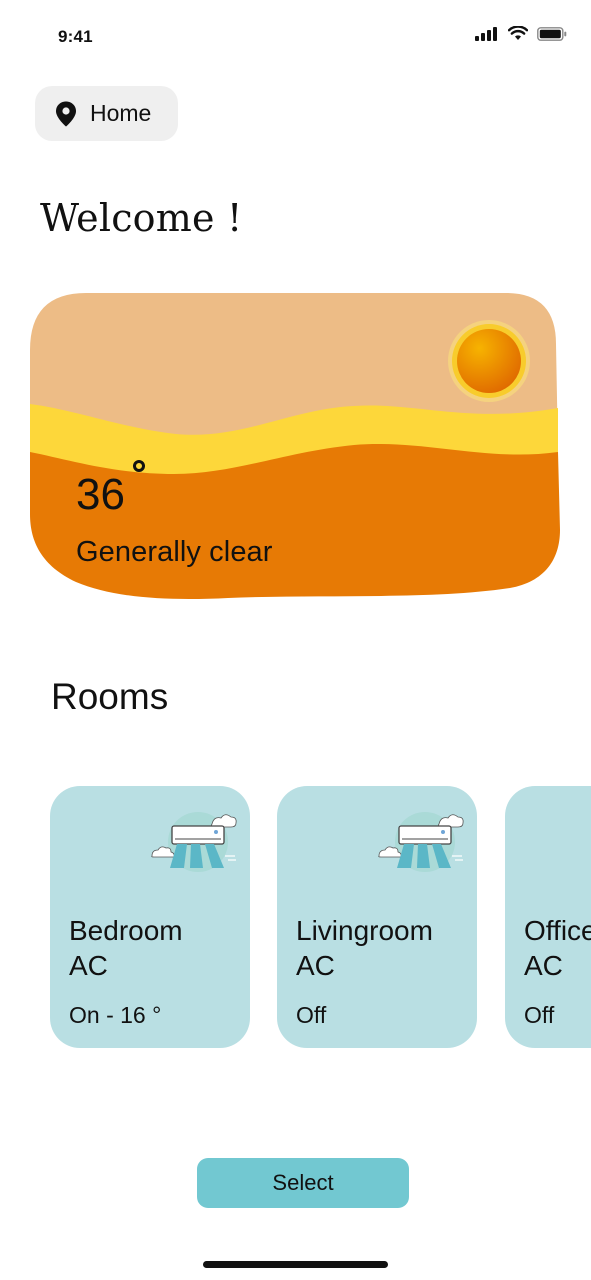  What do you see at coordinates (486, 33) in the screenshot?
I see `cellular-signal-icon` at bounding box center [486, 33].